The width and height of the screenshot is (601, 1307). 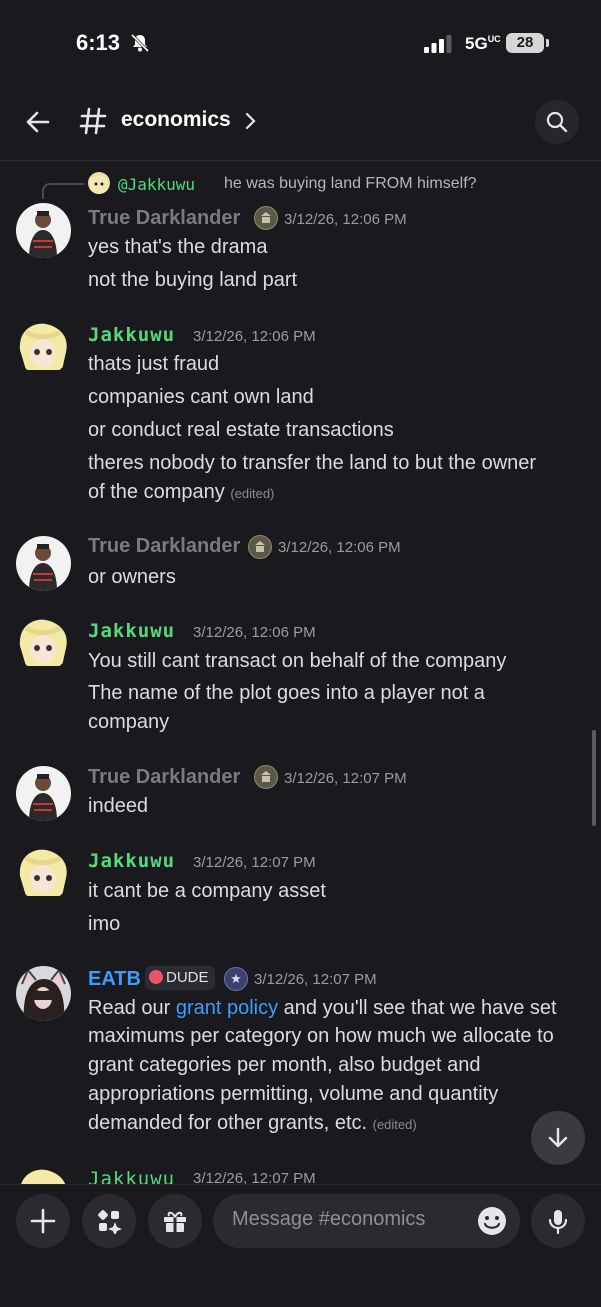 I want to click on skull-icon, so click(x=156, y=977).